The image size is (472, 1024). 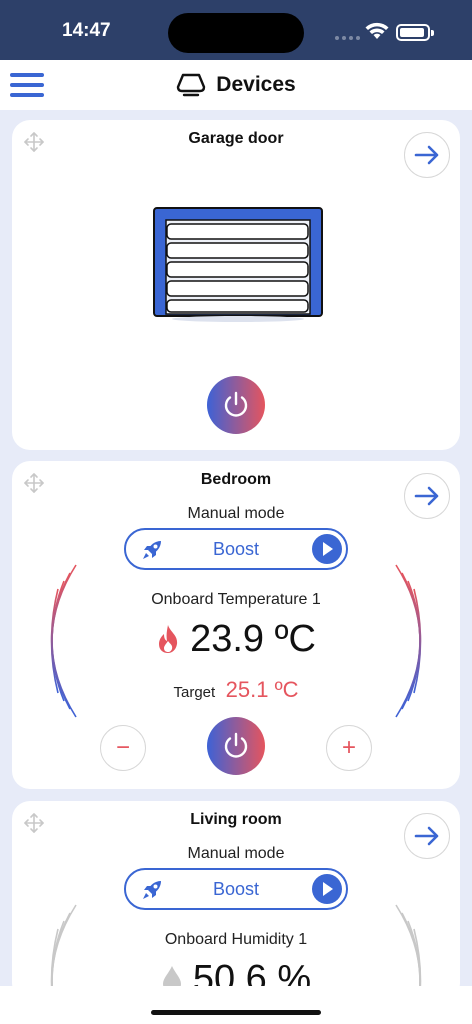 I want to click on temperature-reading: 23.9 ºC, so click(x=236, y=639).